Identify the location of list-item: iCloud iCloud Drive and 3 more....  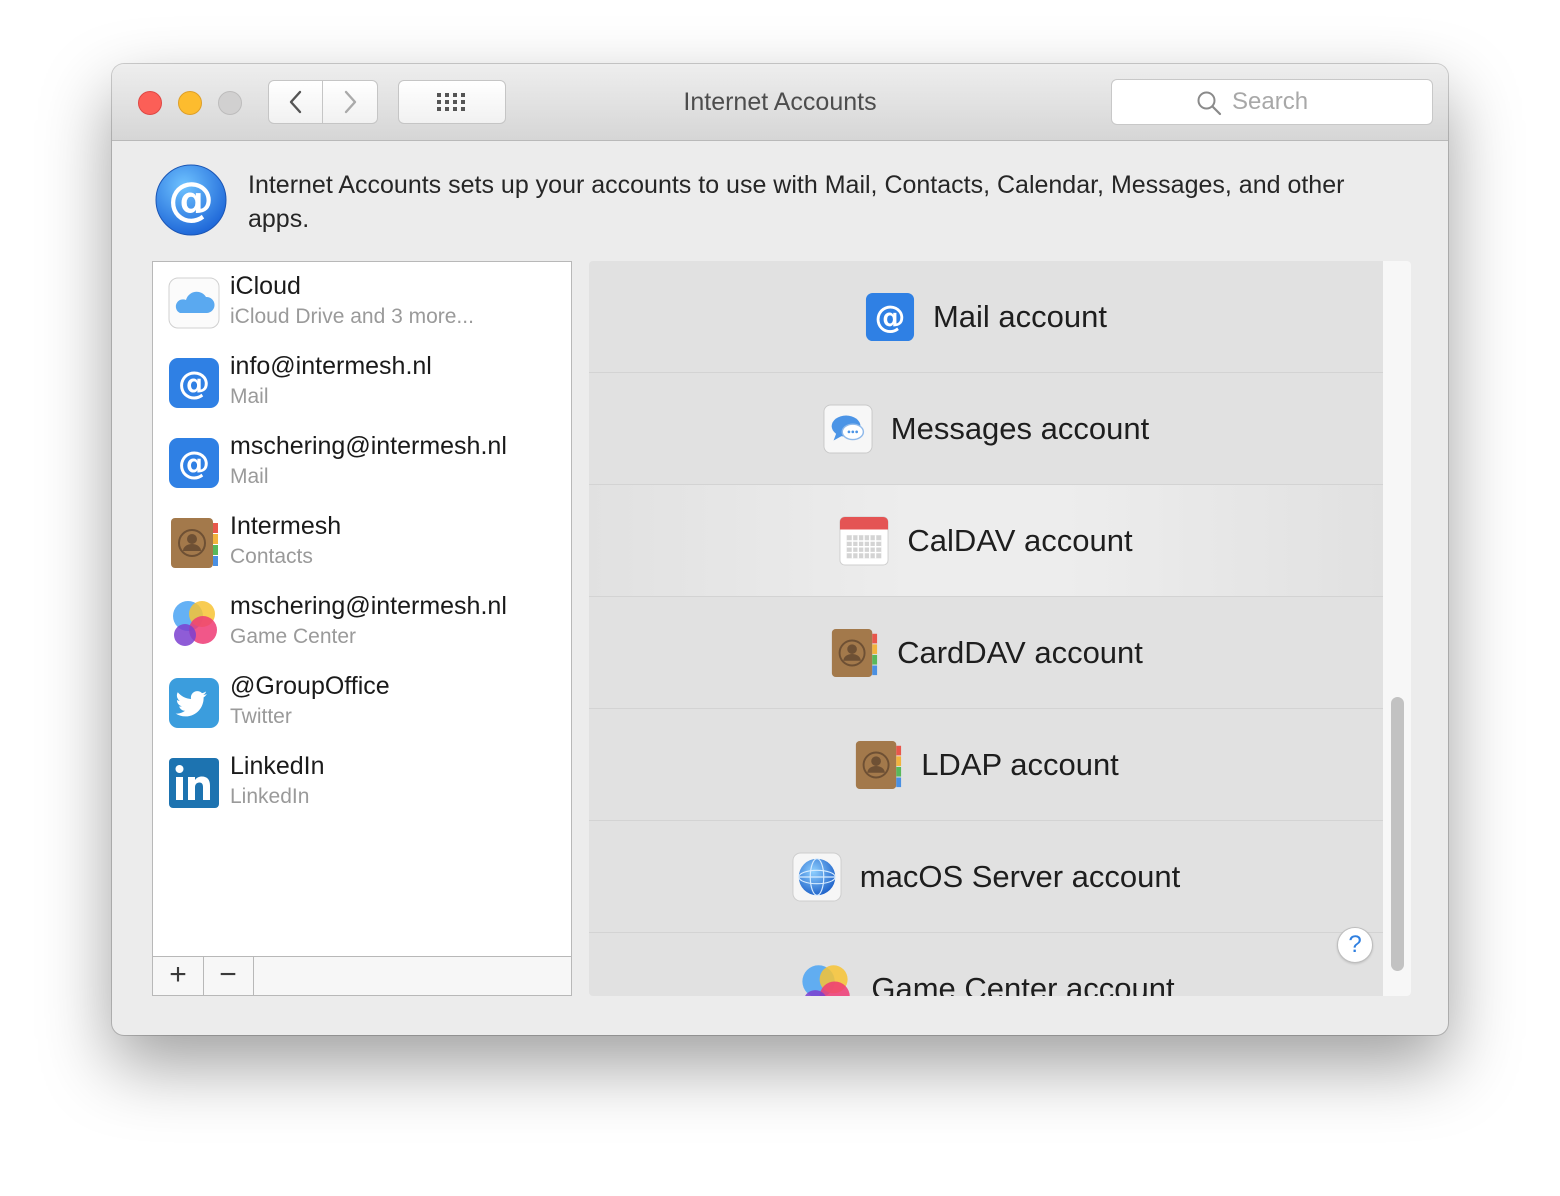
(362, 302).